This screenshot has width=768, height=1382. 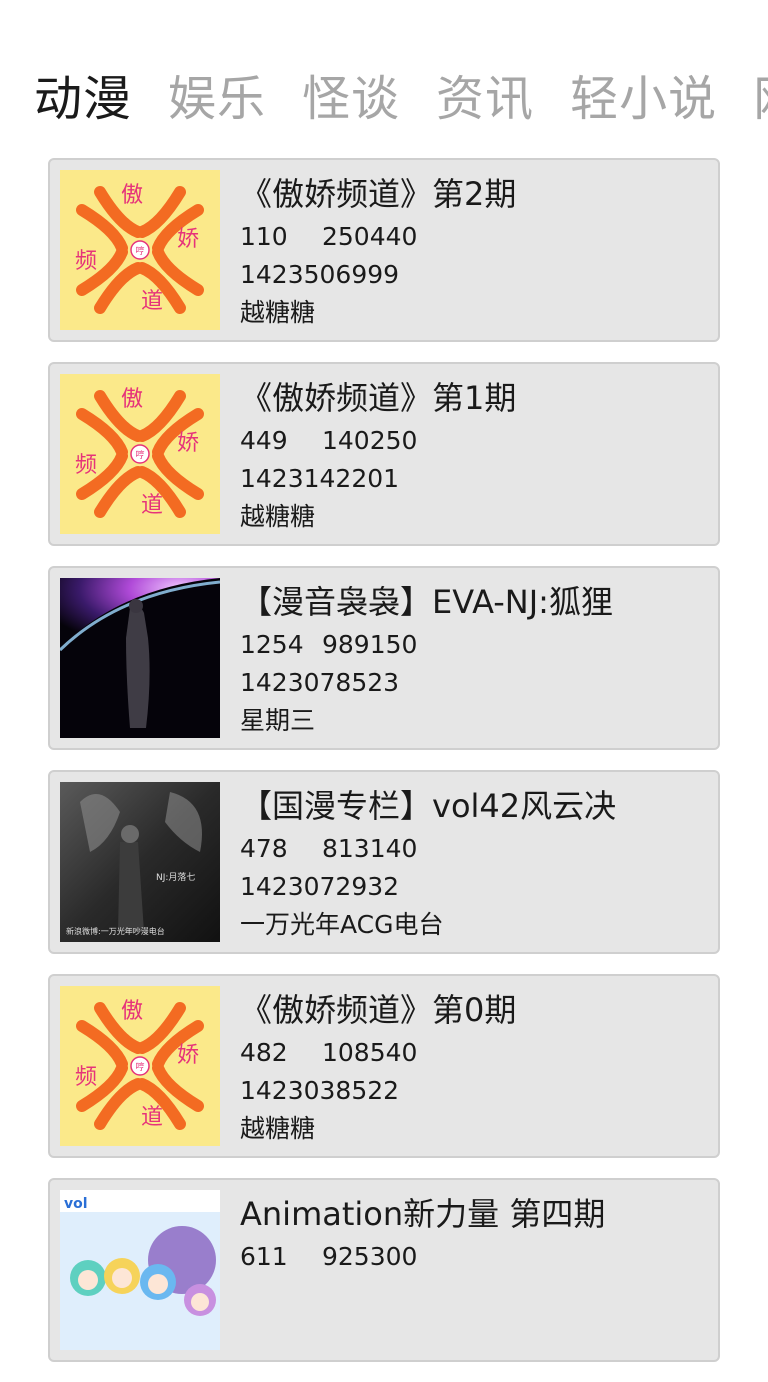 I want to click on play-count: 925300, so click(x=370, y=1256).